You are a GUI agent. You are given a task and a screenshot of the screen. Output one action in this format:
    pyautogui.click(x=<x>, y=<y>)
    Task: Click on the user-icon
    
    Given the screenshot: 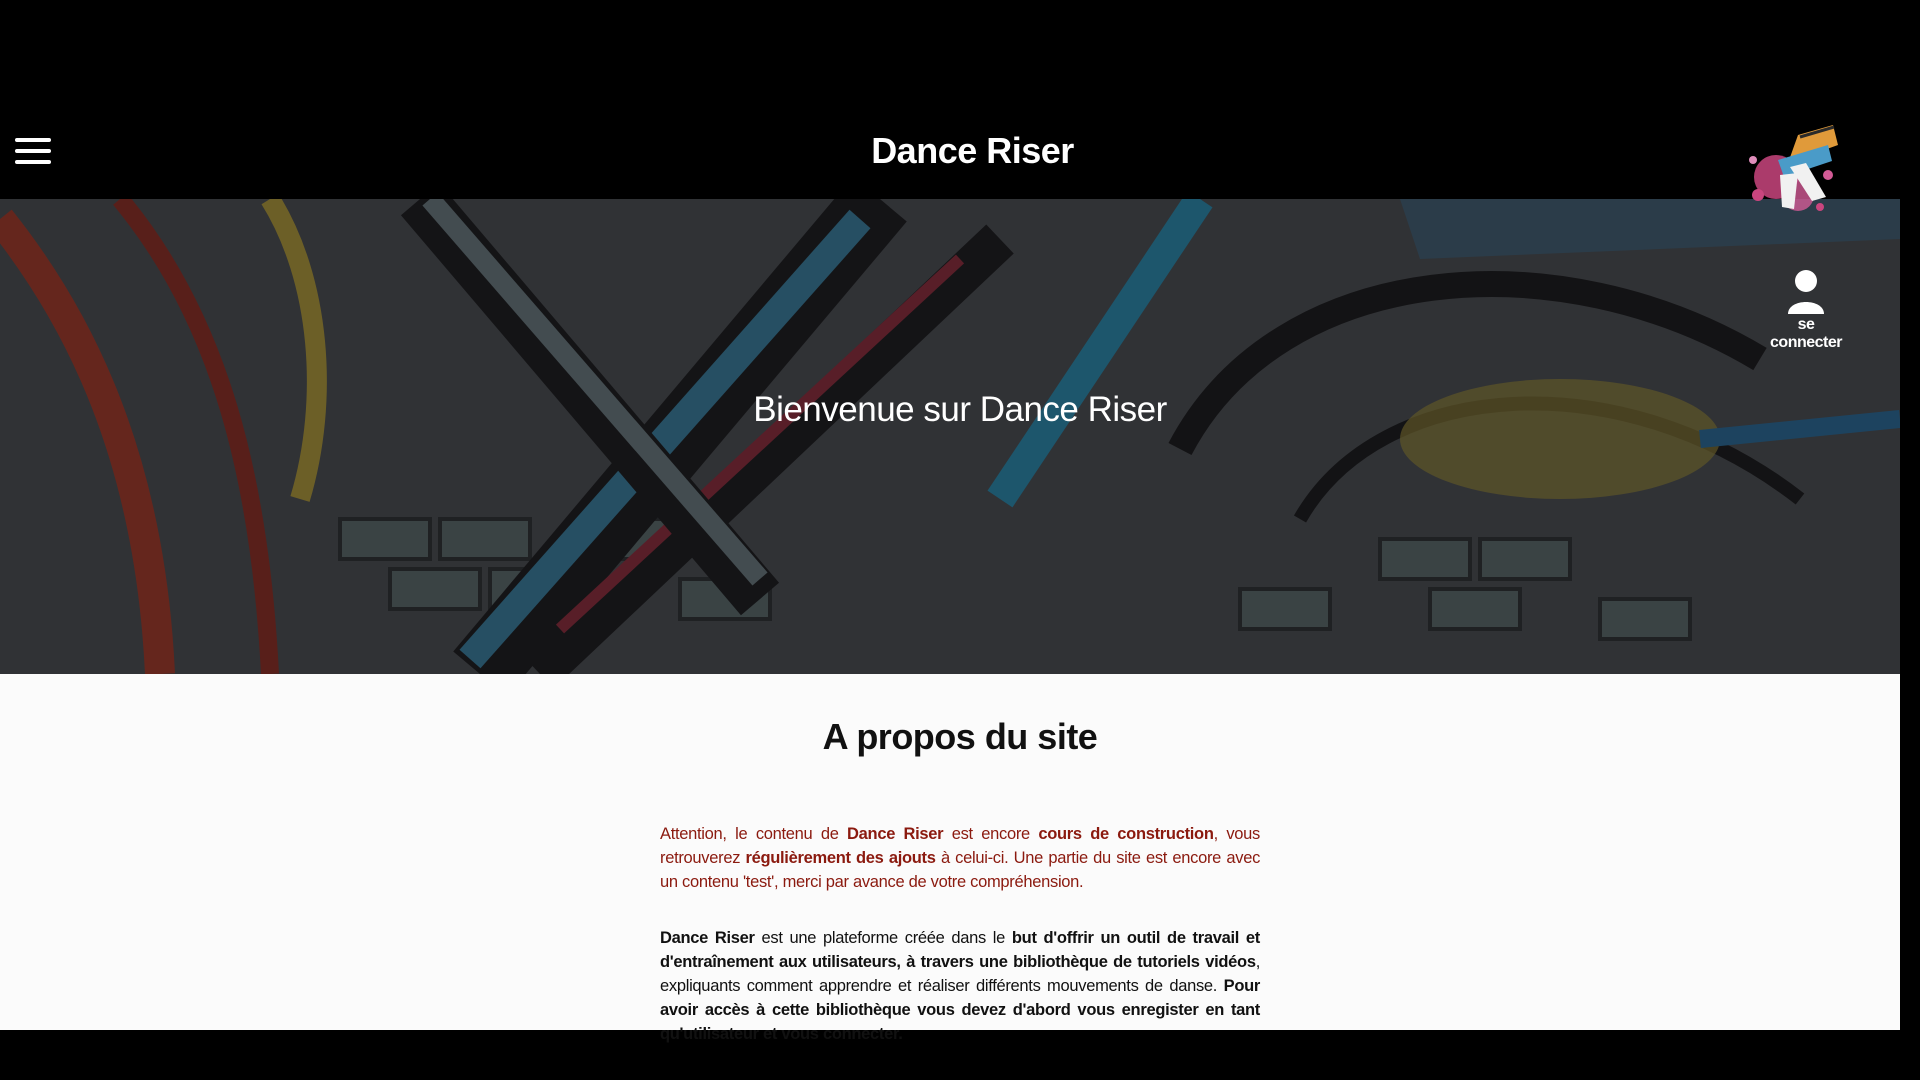 What is the action you would take?
    pyautogui.click(x=1806, y=292)
    